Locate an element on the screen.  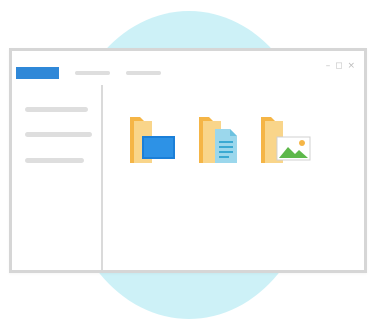
sidebar is located at coordinates (57, 177).